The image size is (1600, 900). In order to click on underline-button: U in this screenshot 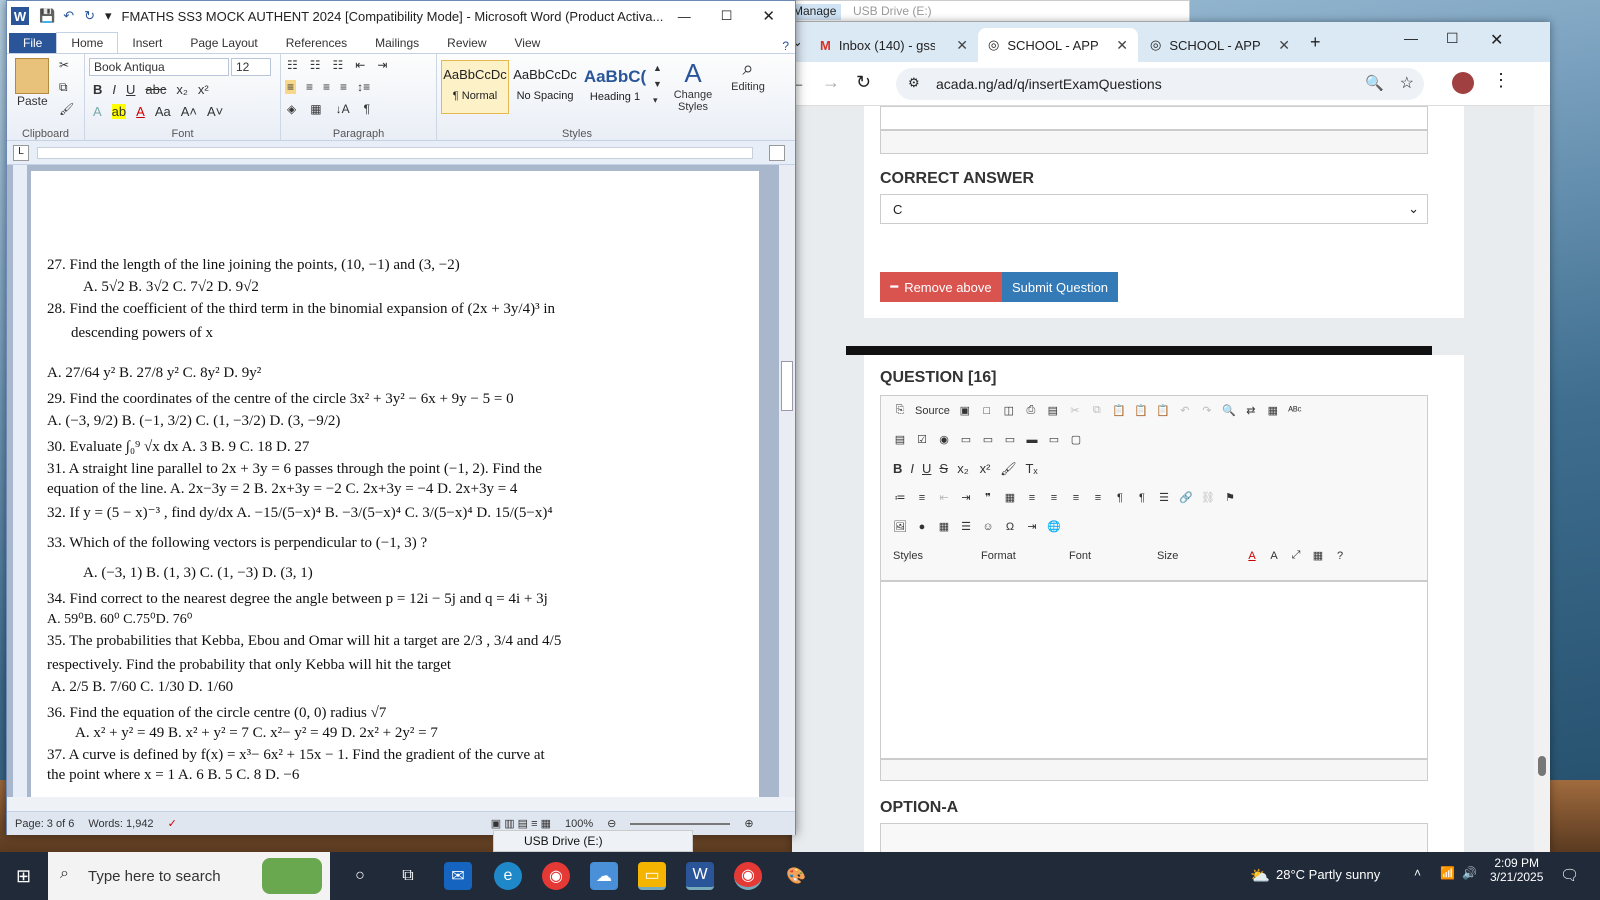, I will do `click(130, 89)`.